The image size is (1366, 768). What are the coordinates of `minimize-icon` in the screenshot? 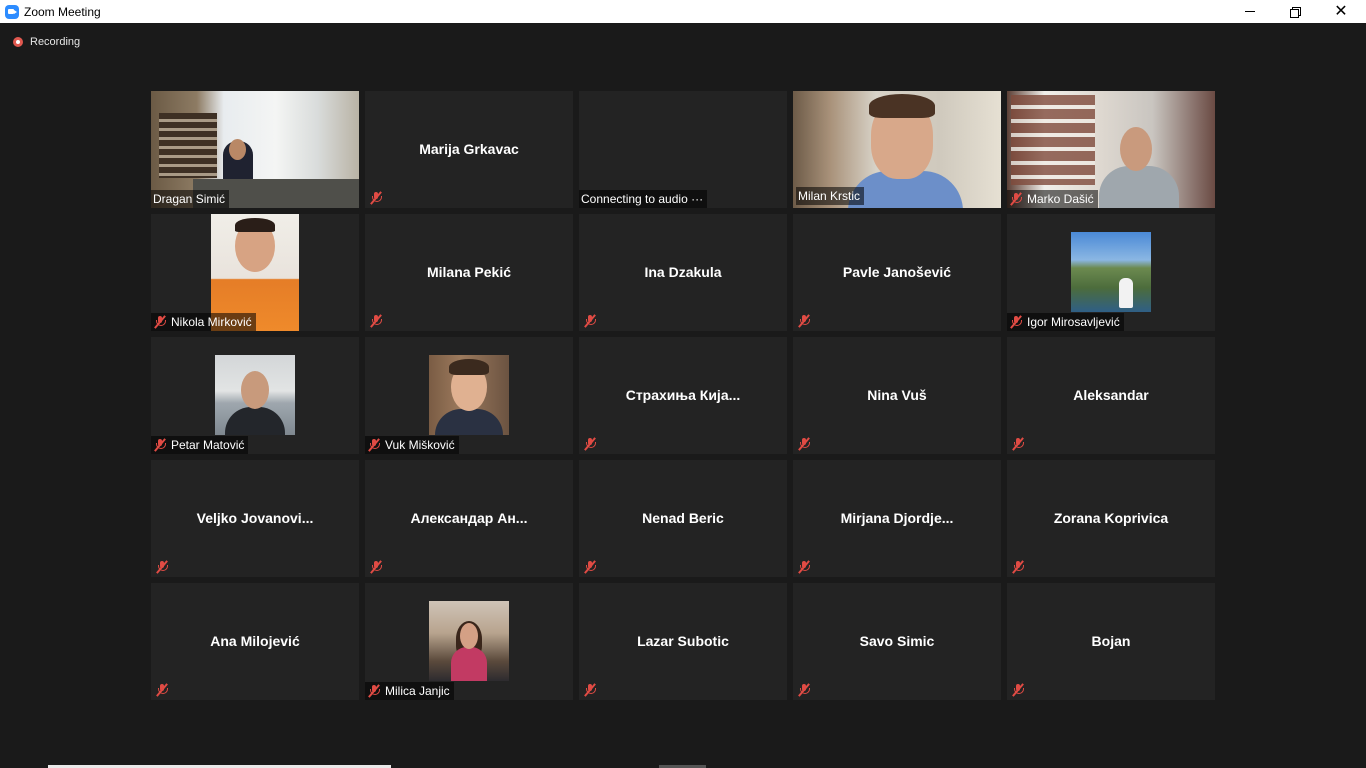 It's located at (1250, 11).